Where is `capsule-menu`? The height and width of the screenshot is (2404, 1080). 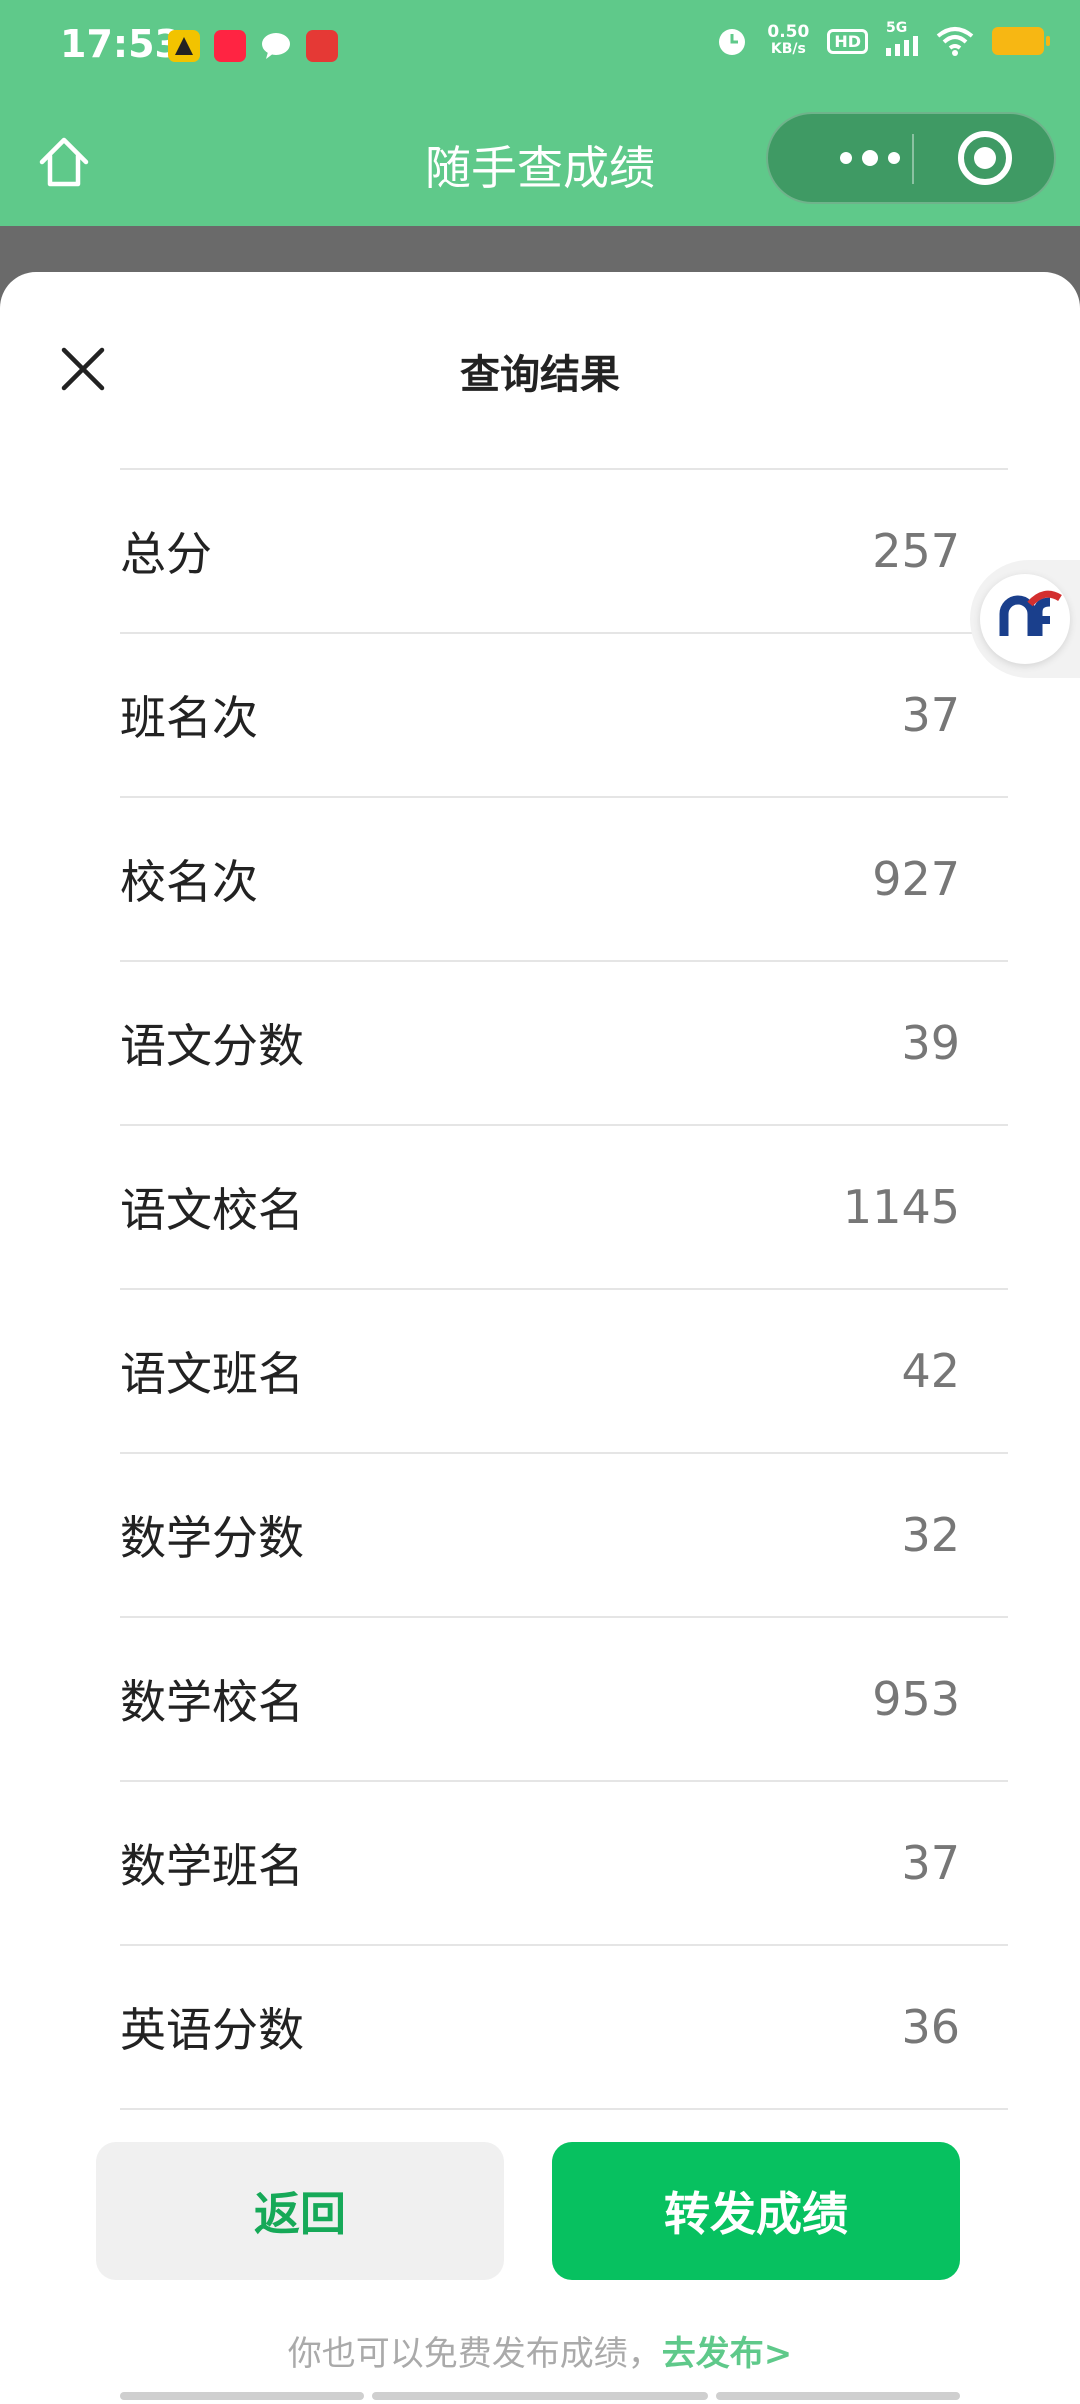
capsule-menu is located at coordinates (911, 158).